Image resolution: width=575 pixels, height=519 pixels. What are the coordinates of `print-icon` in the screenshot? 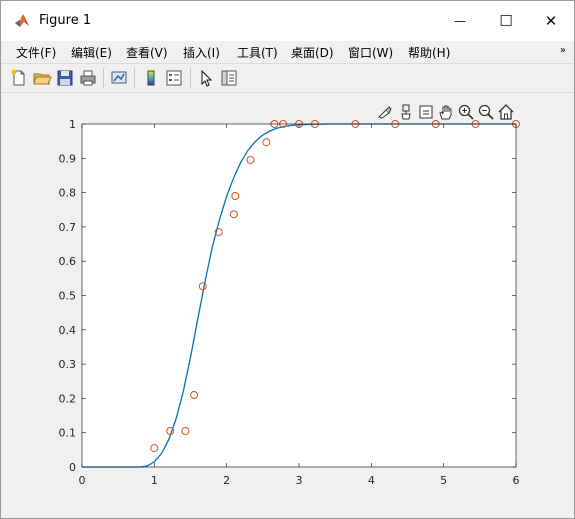 It's located at (88, 78).